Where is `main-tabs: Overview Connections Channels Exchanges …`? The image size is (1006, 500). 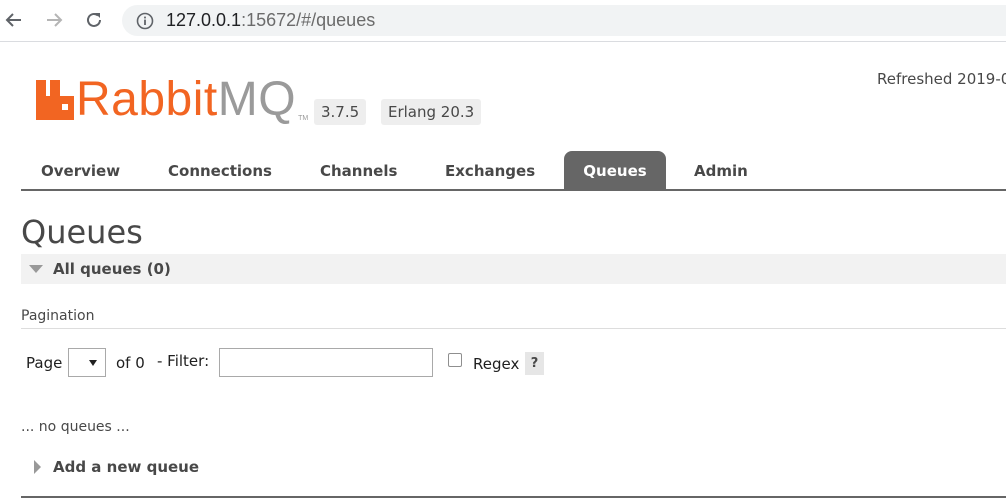 main-tabs: Overview Connections Channels Exchanges … is located at coordinates (513, 171).